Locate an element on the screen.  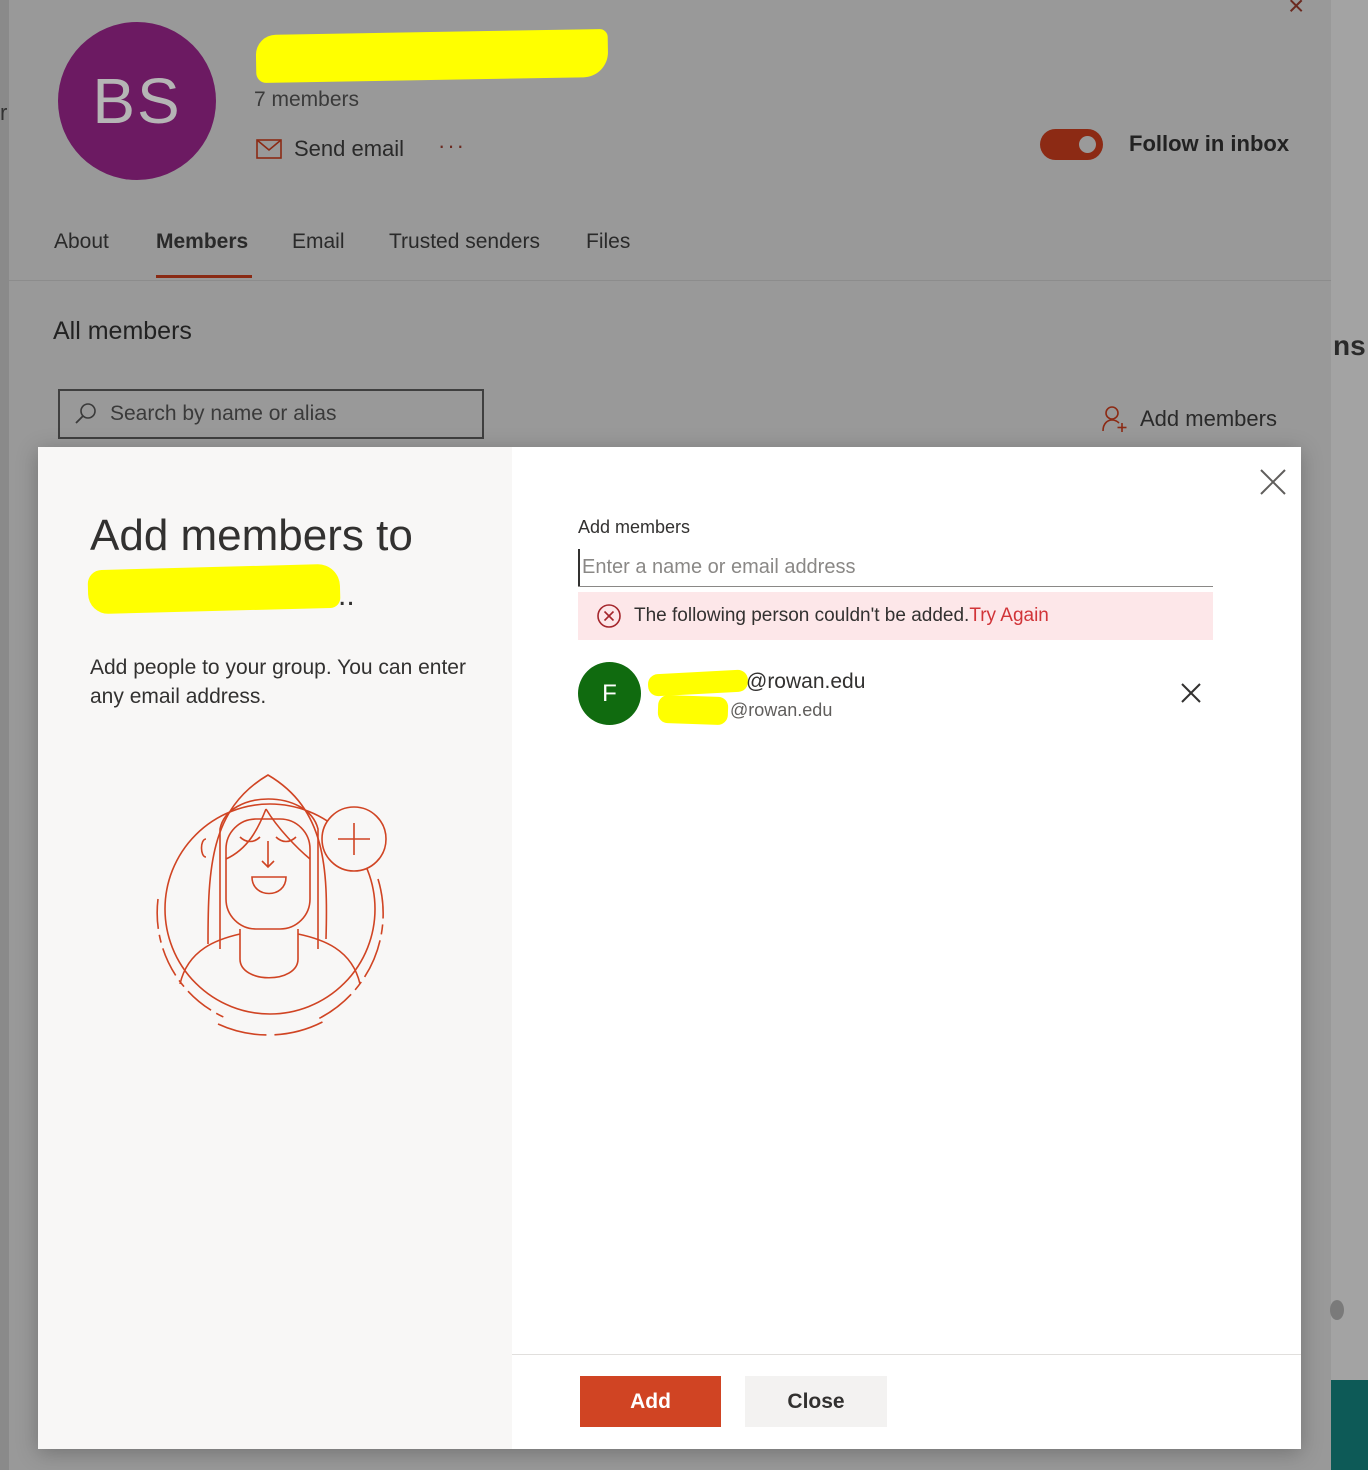
search-placeholder: Search by name or alias is located at coordinates (223, 413).